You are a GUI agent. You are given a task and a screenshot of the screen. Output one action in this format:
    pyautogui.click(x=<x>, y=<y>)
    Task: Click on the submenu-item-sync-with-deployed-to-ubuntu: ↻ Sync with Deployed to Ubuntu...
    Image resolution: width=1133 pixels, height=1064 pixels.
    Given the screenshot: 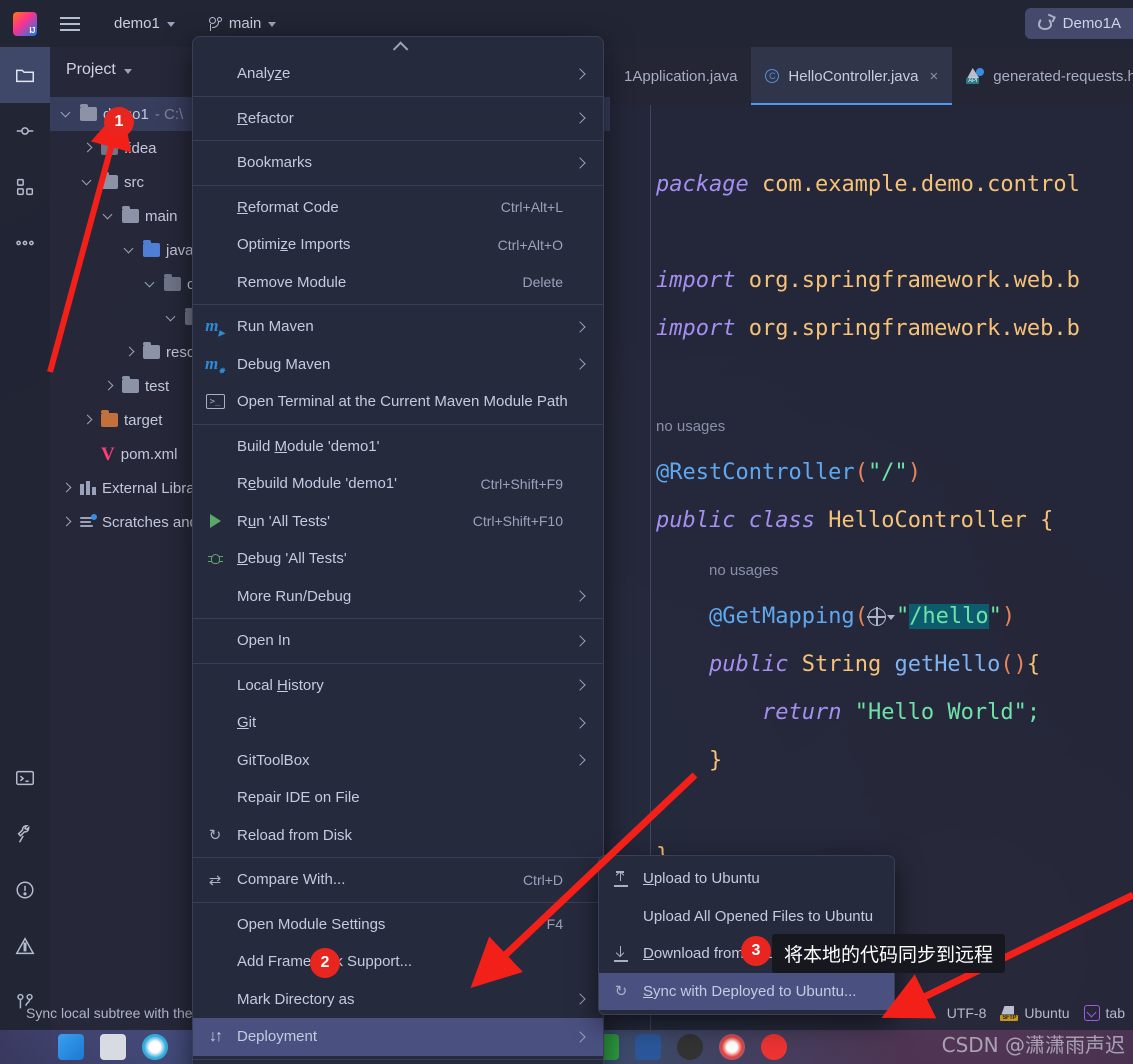 What is the action you would take?
    pyautogui.click(x=746, y=991)
    